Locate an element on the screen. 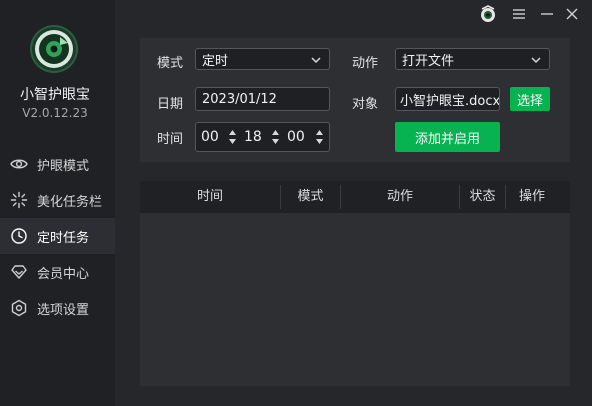 Image resolution: width=592 pixels, height=406 pixels. mode-select-value: 定时 is located at coordinates (215, 61).